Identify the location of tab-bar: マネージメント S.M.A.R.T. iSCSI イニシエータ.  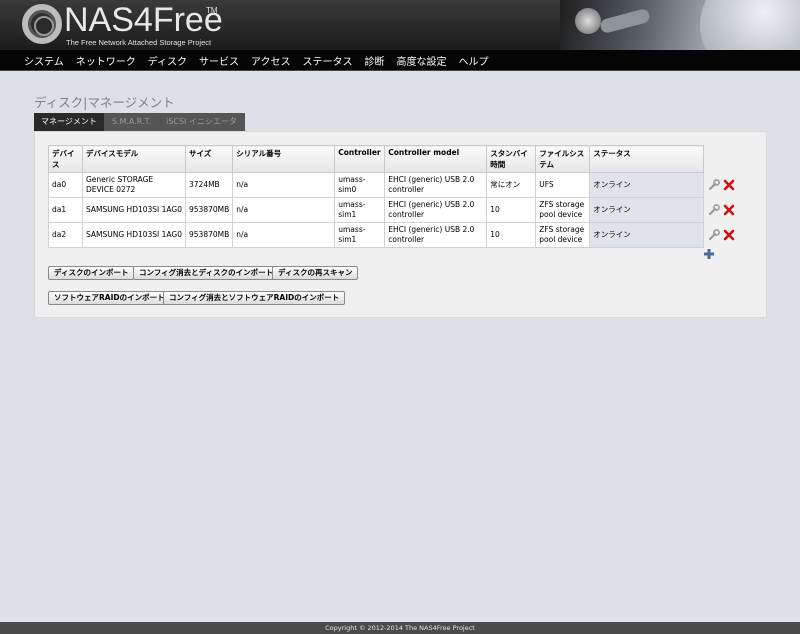
(139, 122).